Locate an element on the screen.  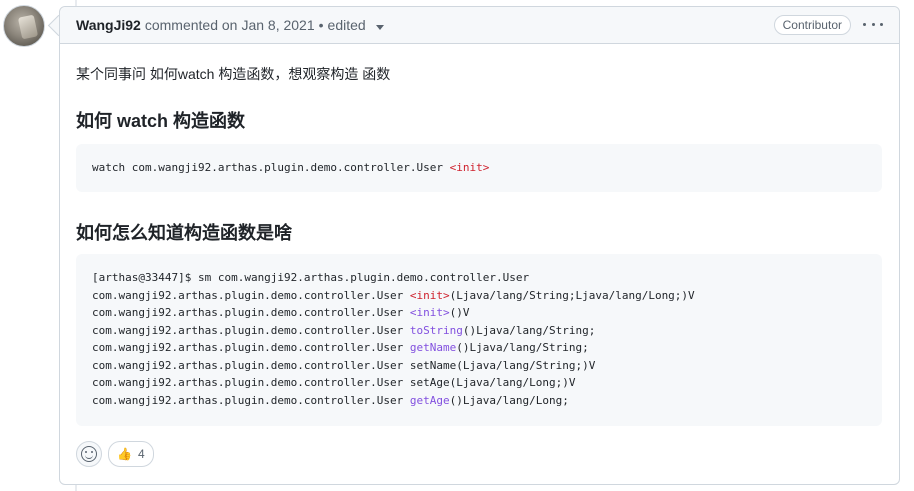
add-reaction-button is located at coordinates (89, 454).